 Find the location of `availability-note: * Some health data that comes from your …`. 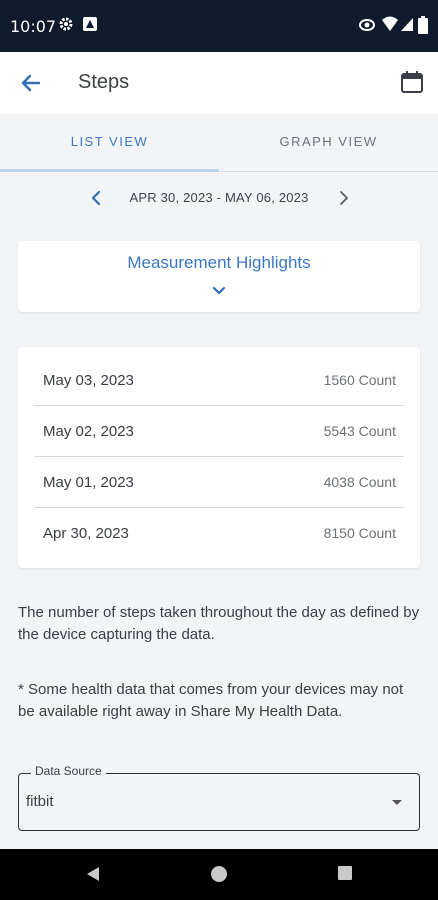

availability-note: * Some health data that comes from your … is located at coordinates (211, 700).